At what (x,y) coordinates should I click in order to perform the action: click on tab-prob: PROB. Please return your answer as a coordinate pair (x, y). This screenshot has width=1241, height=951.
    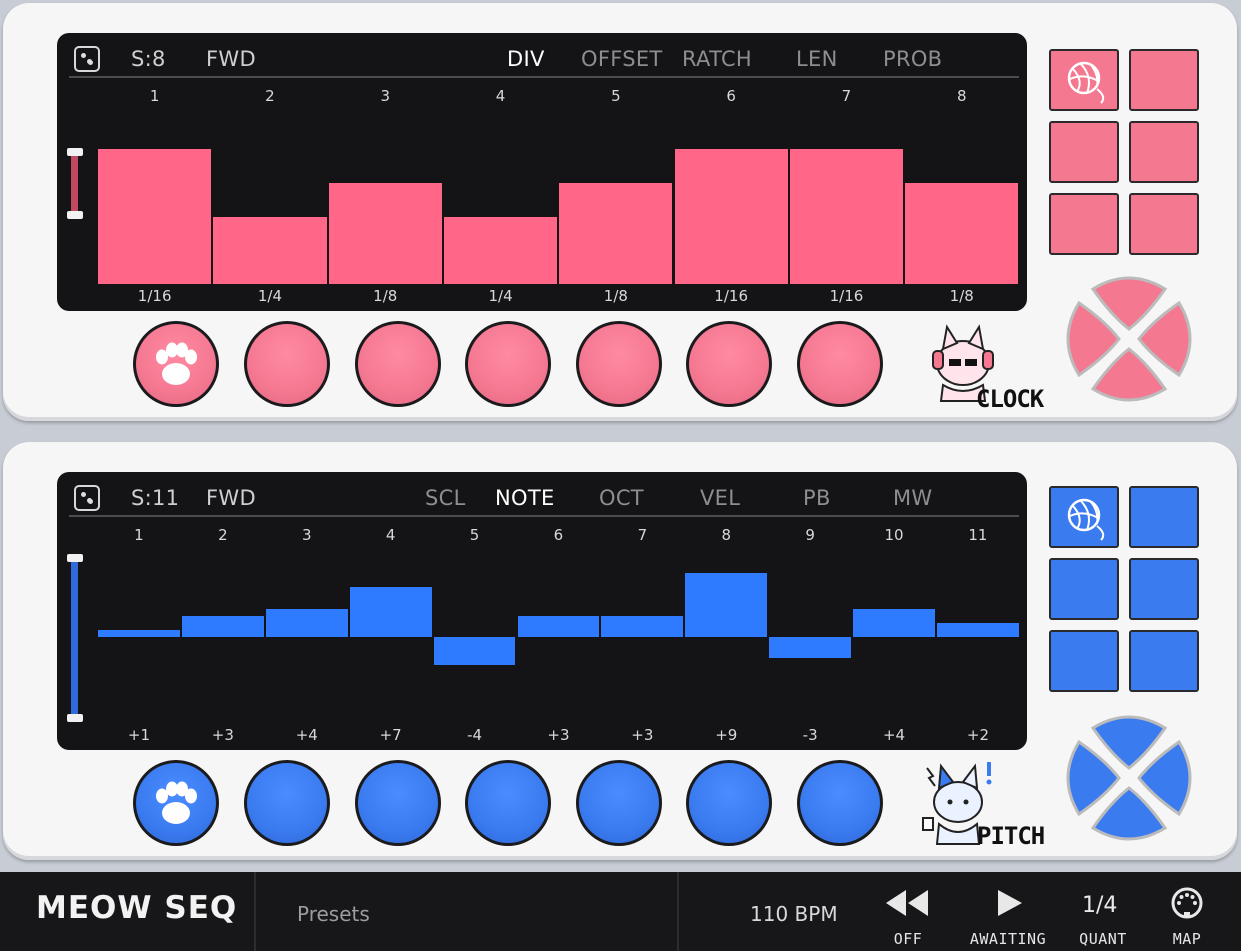
    Looking at the image, I should click on (912, 59).